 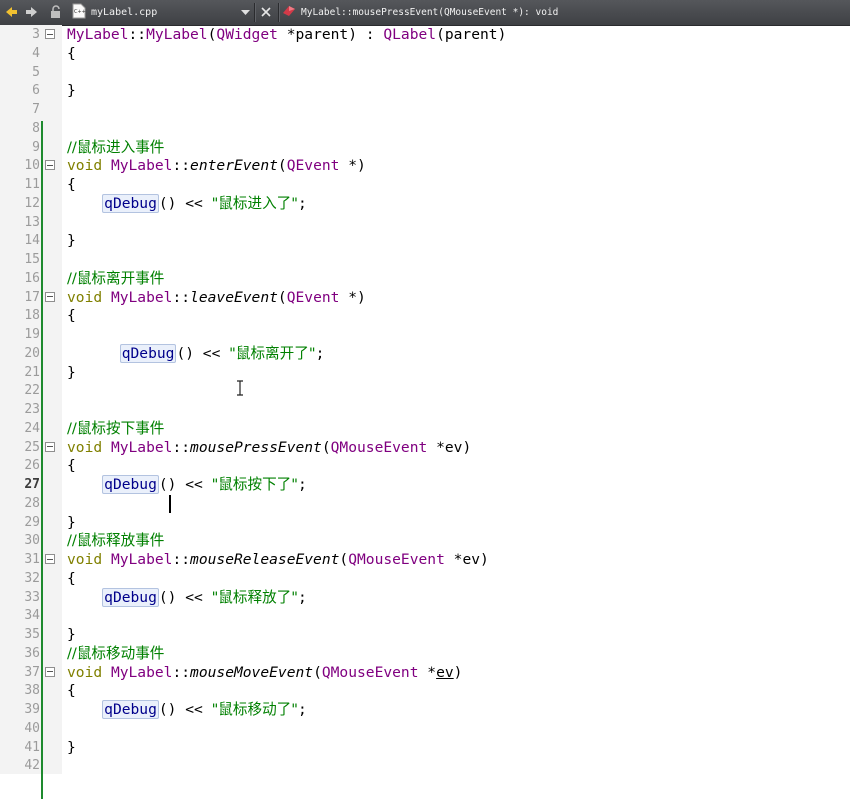 What do you see at coordinates (187, 203) in the screenshot?
I see `code-line: qDebug() << "鼠标进入了";` at bounding box center [187, 203].